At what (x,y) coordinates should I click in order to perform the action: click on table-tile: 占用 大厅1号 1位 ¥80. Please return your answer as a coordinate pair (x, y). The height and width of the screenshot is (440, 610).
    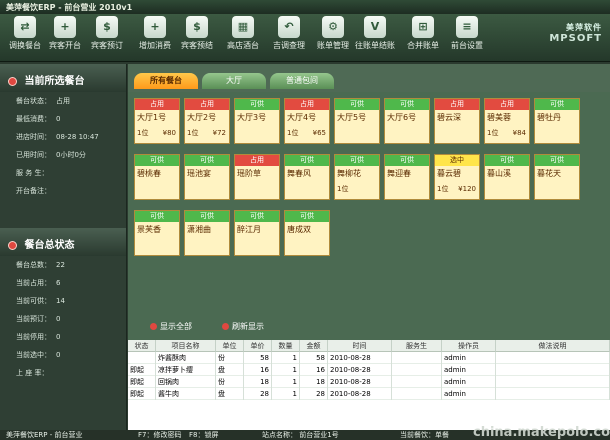
    Looking at the image, I should click on (157, 121).